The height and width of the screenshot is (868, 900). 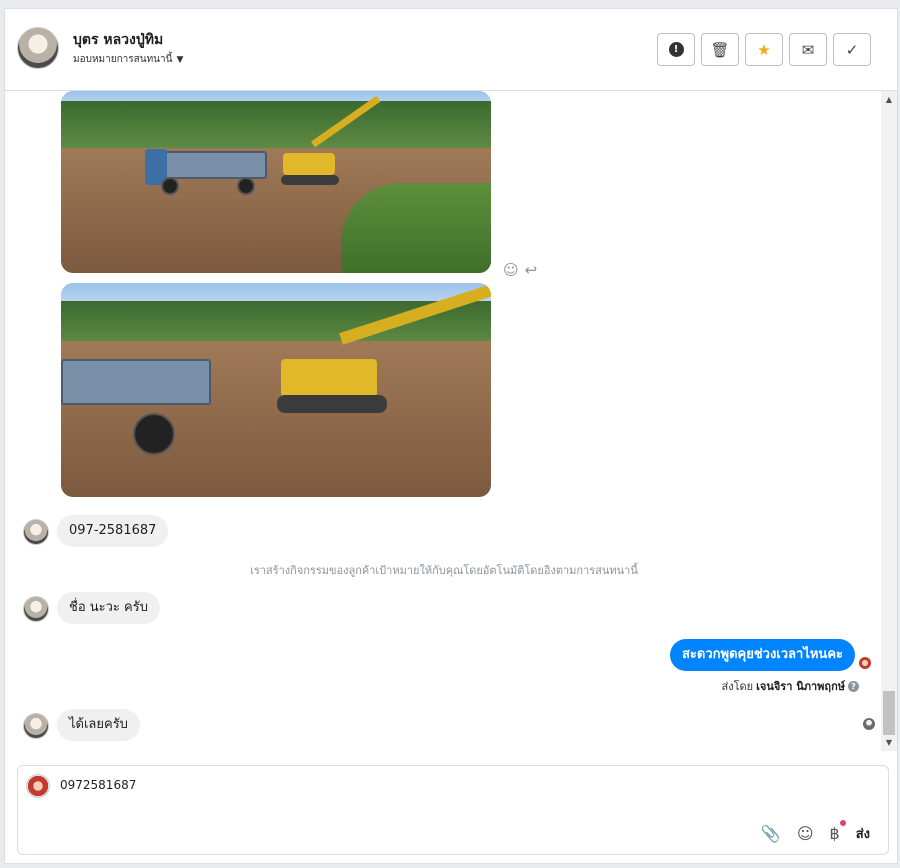 I want to click on assign-label: มอบหมายการสนทนานี้, so click(x=123, y=59).